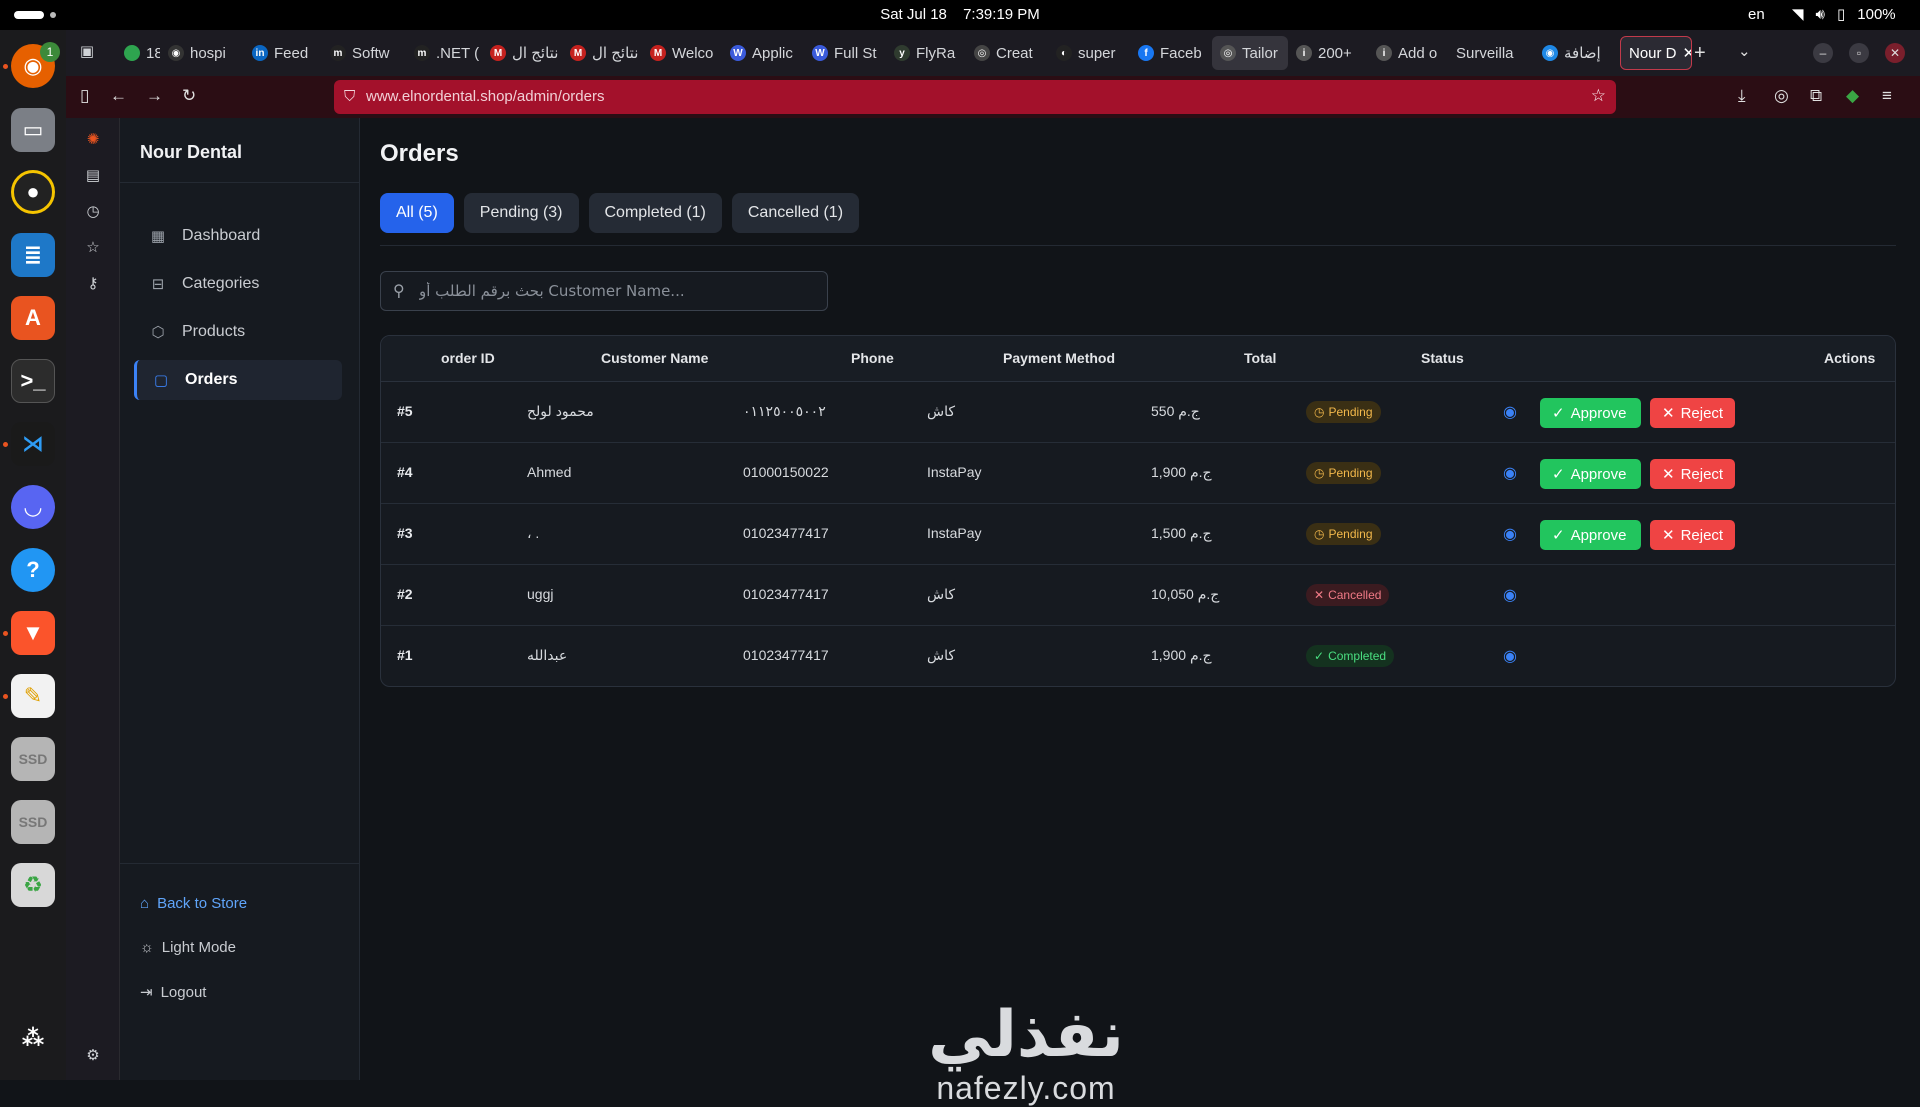 Image resolution: width=1920 pixels, height=1107 pixels. What do you see at coordinates (1328, 53) in the screenshot?
I see `browser-tab: i 200+` at bounding box center [1328, 53].